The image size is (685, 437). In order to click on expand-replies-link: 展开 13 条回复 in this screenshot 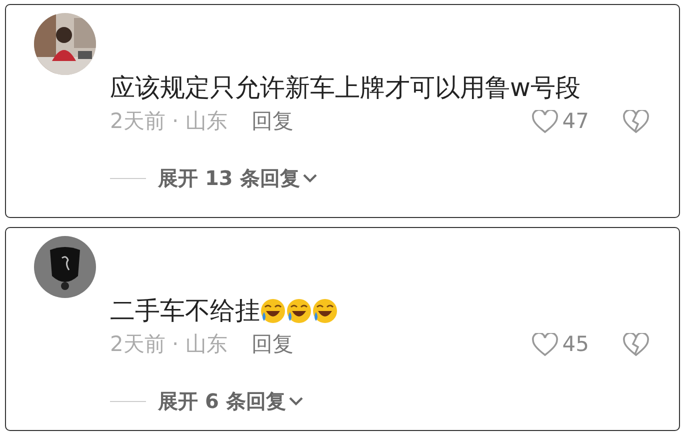, I will do `click(229, 178)`.